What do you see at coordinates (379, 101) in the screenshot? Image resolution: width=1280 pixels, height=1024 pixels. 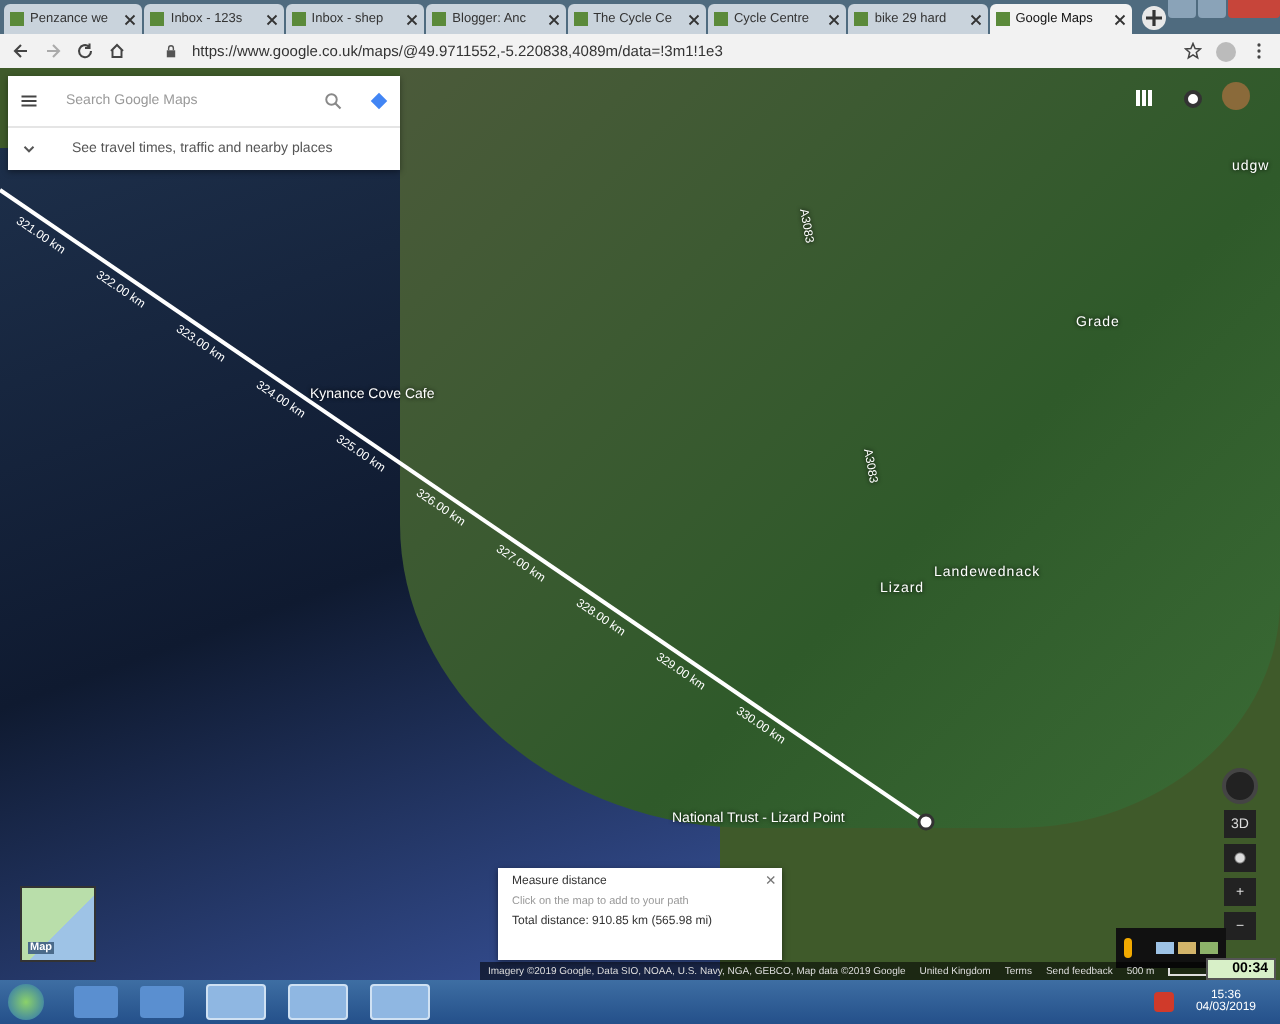 I see `directions-icon` at bounding box center [379, 101].